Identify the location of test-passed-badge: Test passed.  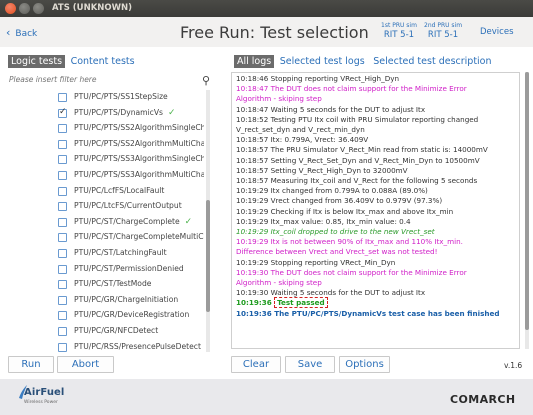
(301, 303).